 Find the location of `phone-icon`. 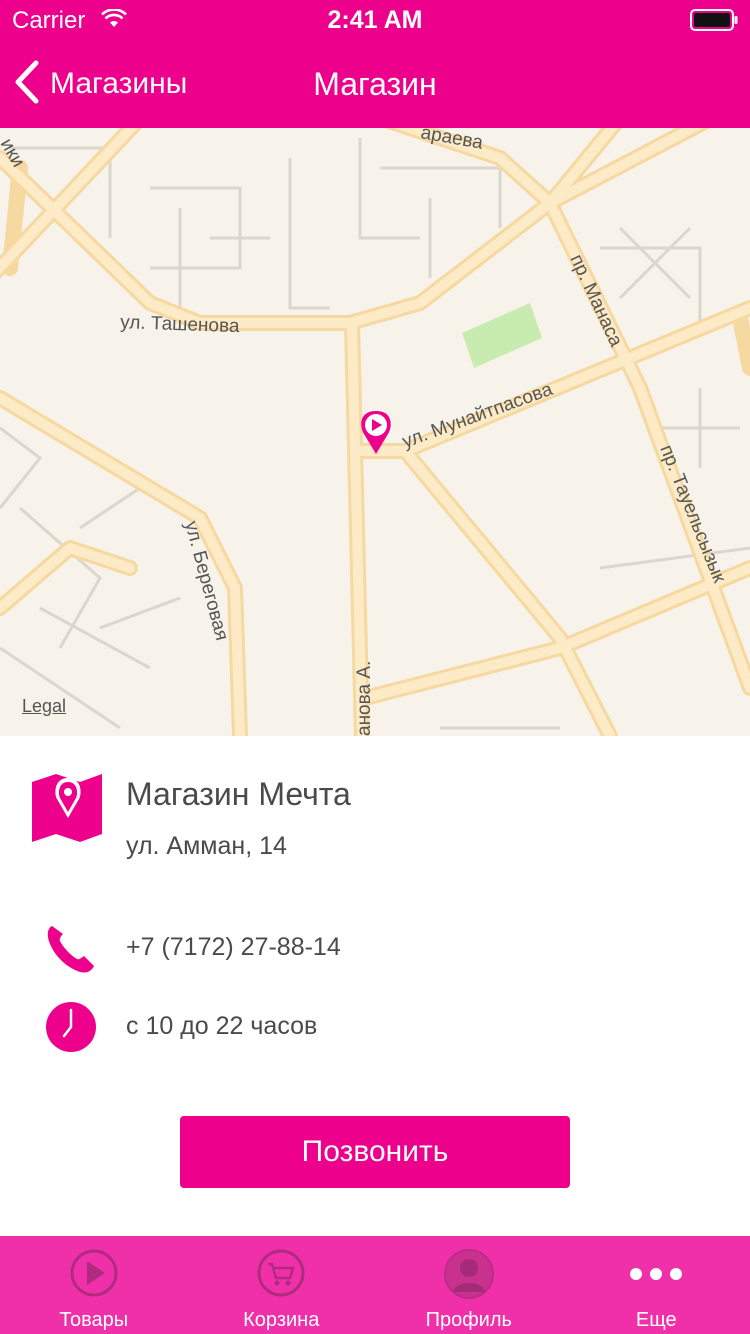

phone-icon is located at coordinates (71, 950).